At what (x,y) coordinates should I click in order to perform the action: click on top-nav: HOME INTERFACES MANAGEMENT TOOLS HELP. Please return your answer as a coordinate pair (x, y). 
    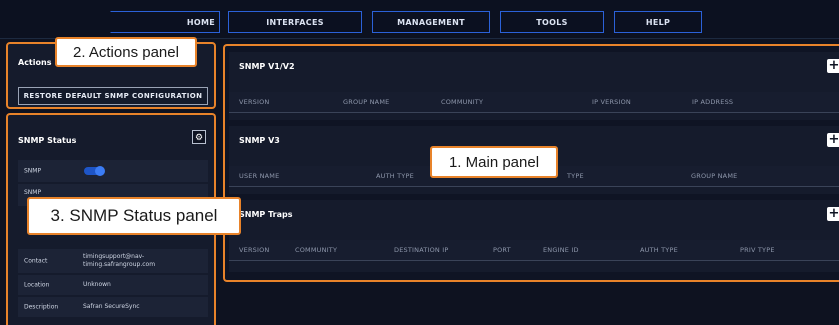
    Looking at the image, I should click on (419, 19).